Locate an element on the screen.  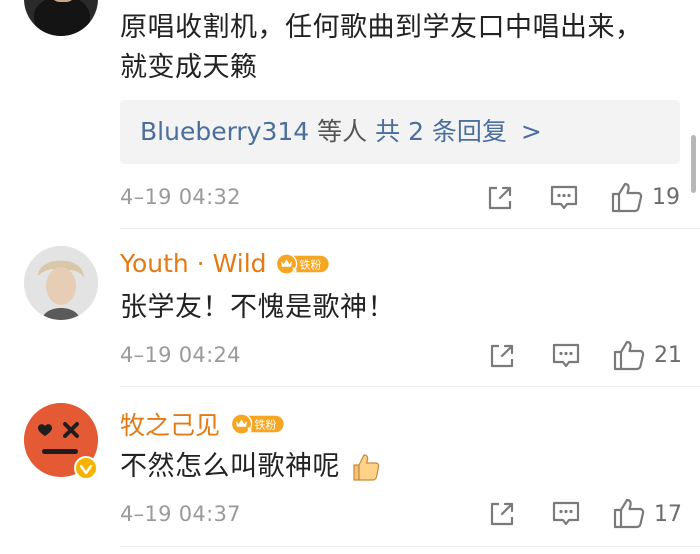
username: 牧之己见 is located at coordinates (170, 424).